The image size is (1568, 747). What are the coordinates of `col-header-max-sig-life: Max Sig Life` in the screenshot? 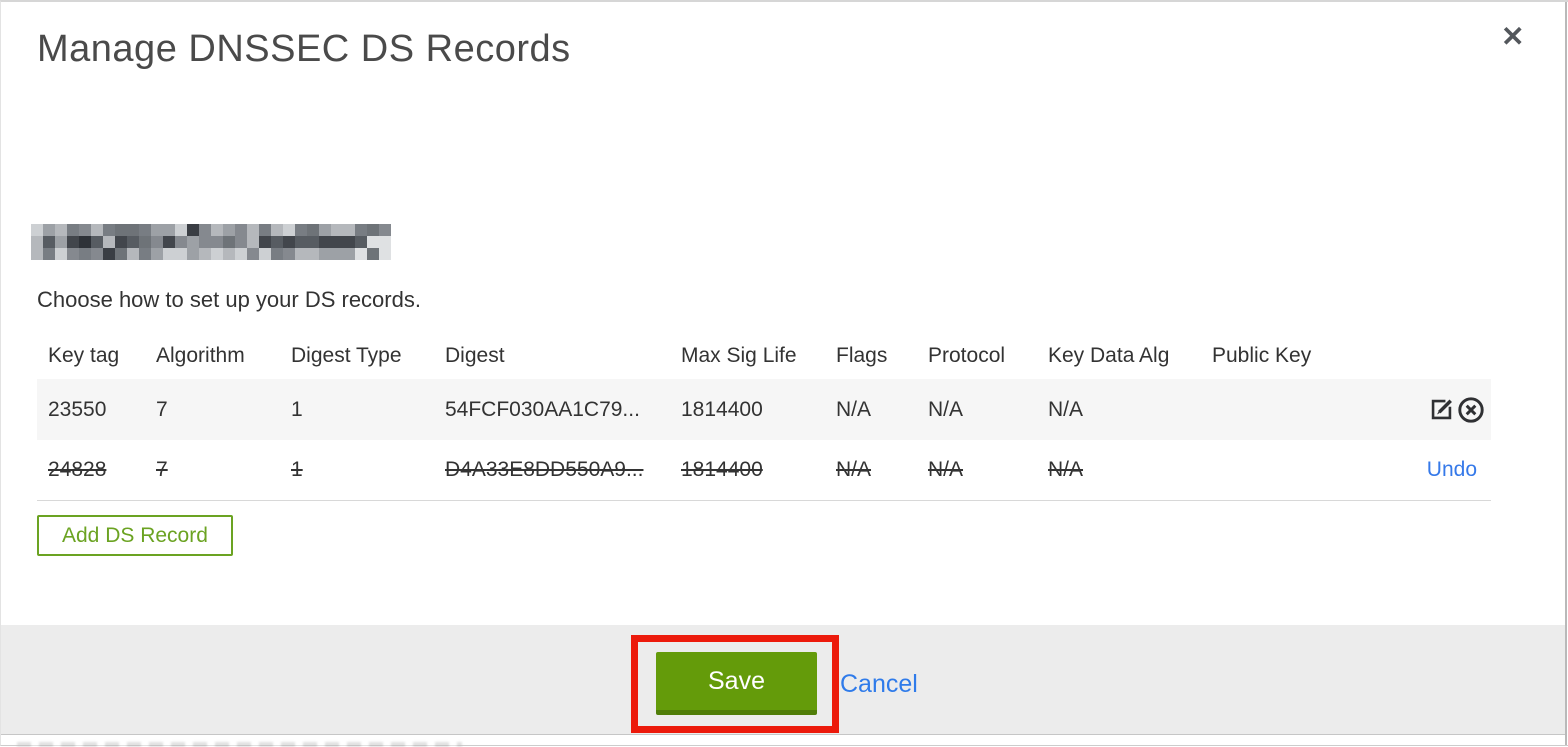 It's located at (739, 355).